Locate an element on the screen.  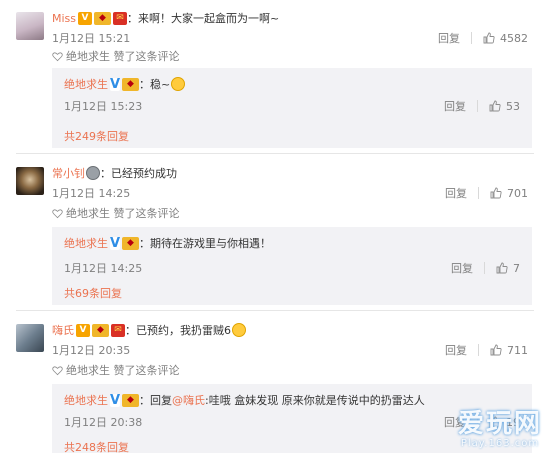
comment-text: ：已经预约成功 is located at coordinates (138, 173).